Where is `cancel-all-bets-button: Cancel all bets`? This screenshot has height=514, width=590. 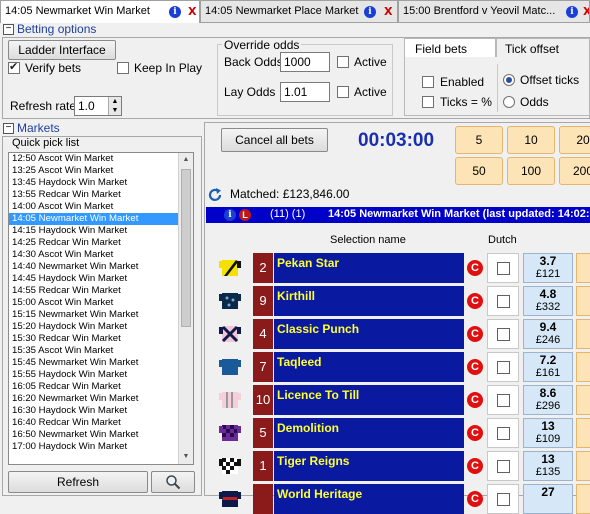
cancel-all-bets-button: Cancel all bets is located at coordinates (274, 140).